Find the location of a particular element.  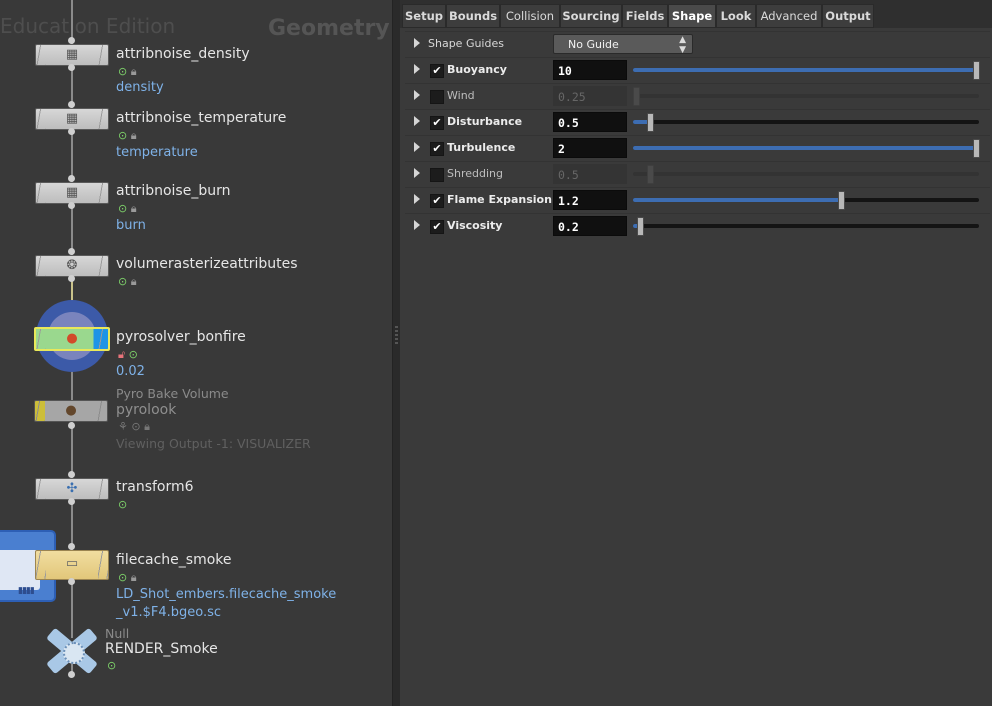

turbulence-toggle-checkbox: ✔ is located at coordinates (437, 149).